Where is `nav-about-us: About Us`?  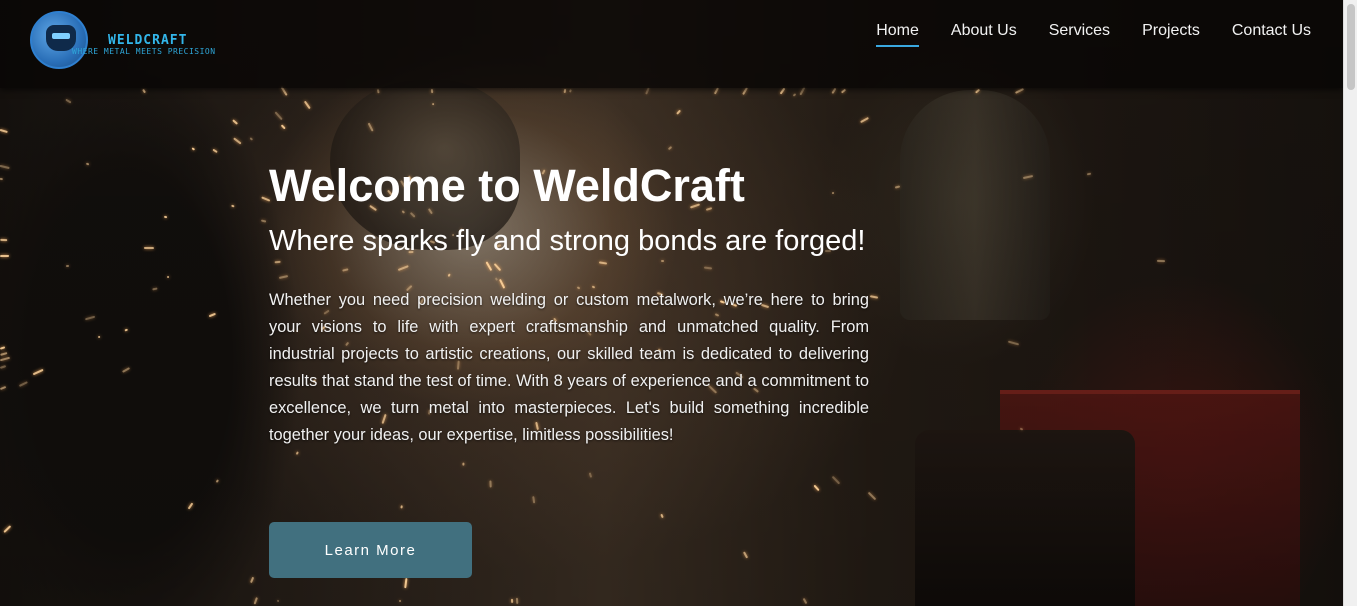
nav-about-us: About Us is located at coordinates (984, 34).